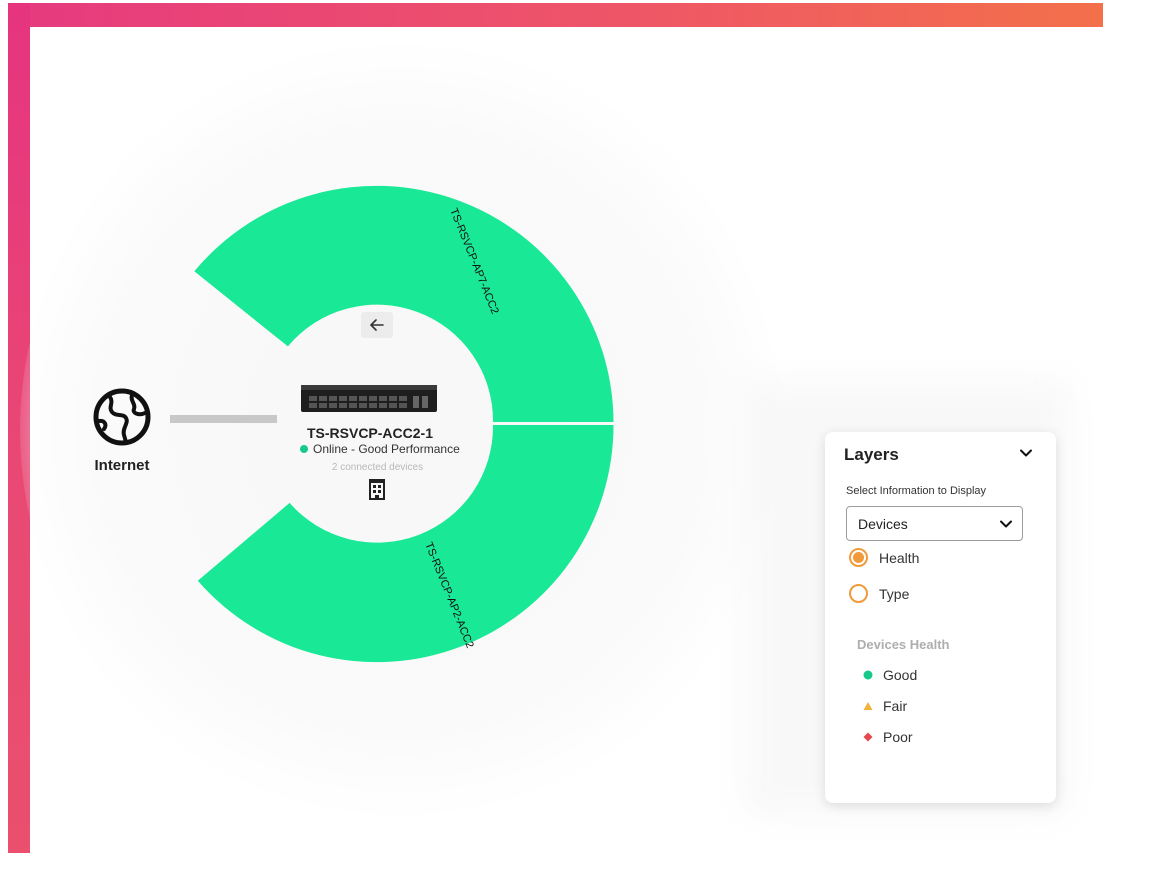  Describe the element at coordinates (868, 706) in the screenshot. I see `fair-triangle-icon` at that location.